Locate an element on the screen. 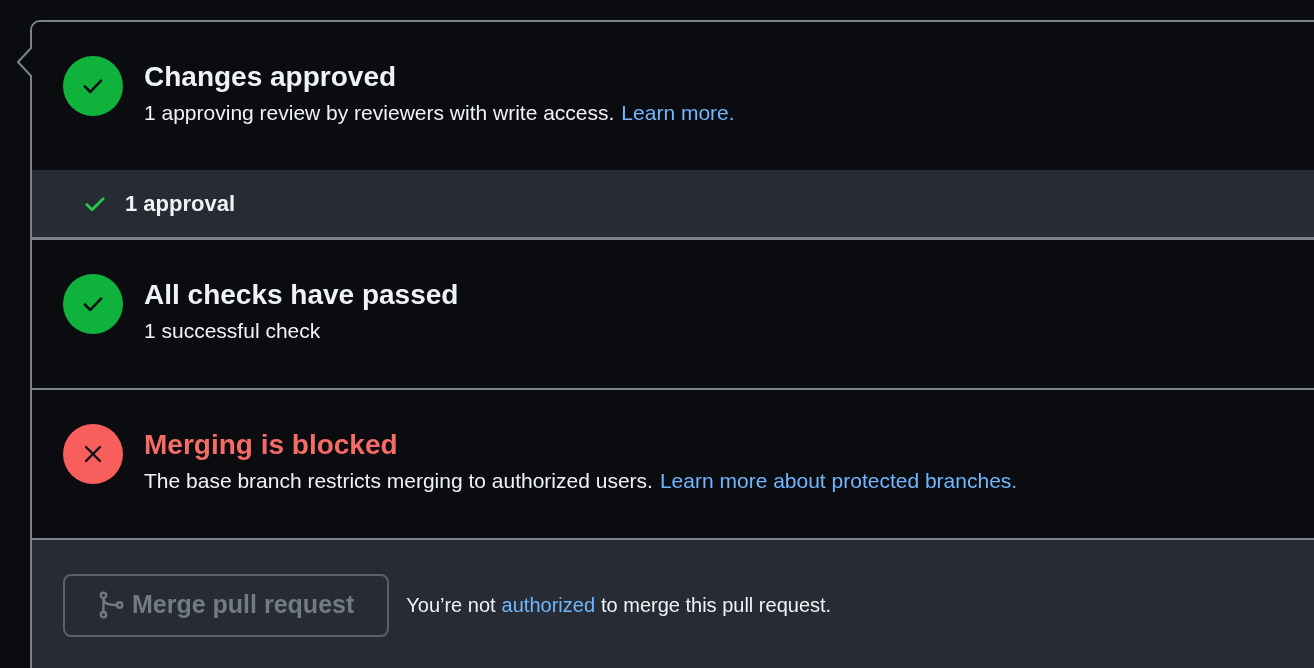 Image resolution: width=1314 pixels, height=668 pixels. branch-merge-icon is located at coordinates (111, 605).